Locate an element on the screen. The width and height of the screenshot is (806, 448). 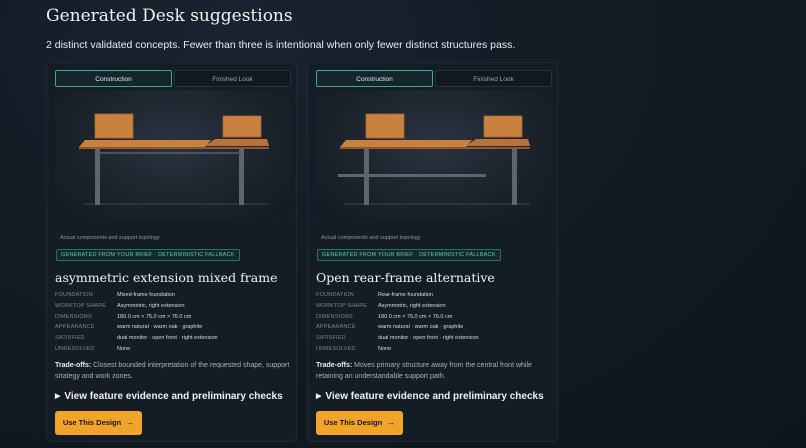
spec-row: FOUNDATION Mixed-frame foundation is located at coordinates (173, 297).